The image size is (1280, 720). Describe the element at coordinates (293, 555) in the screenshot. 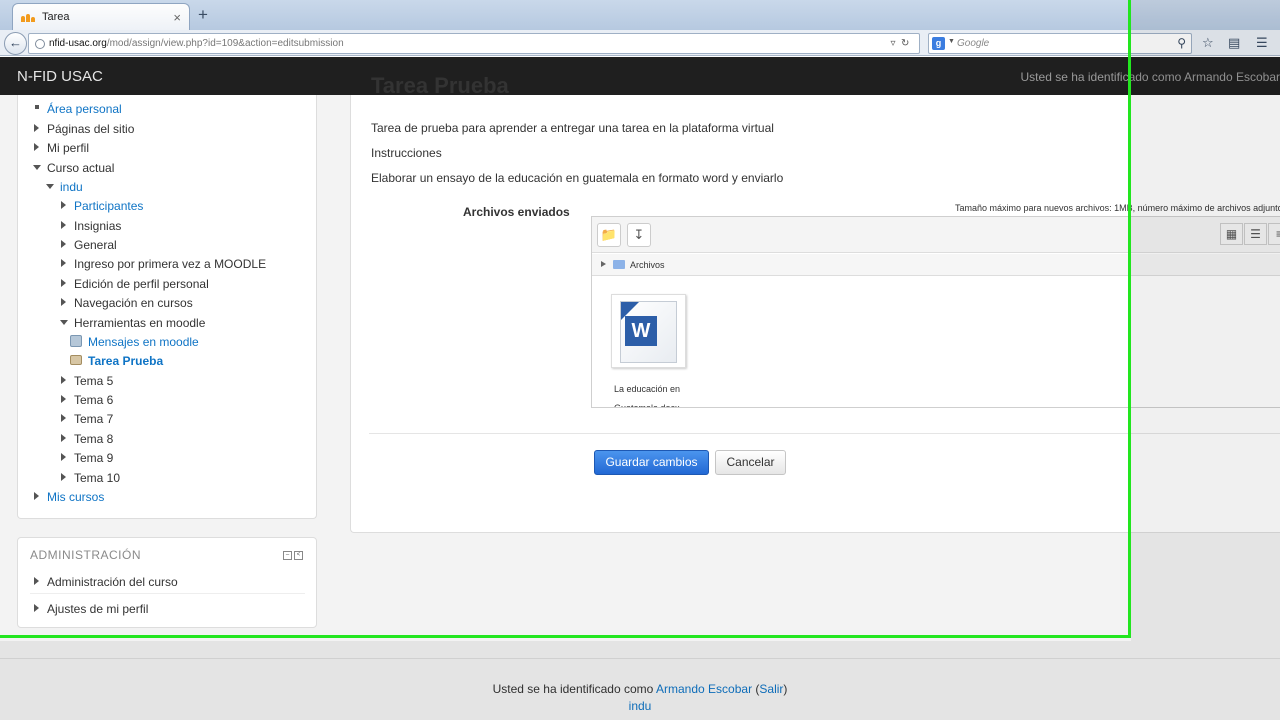

I see `block-controls: – <` at that location.